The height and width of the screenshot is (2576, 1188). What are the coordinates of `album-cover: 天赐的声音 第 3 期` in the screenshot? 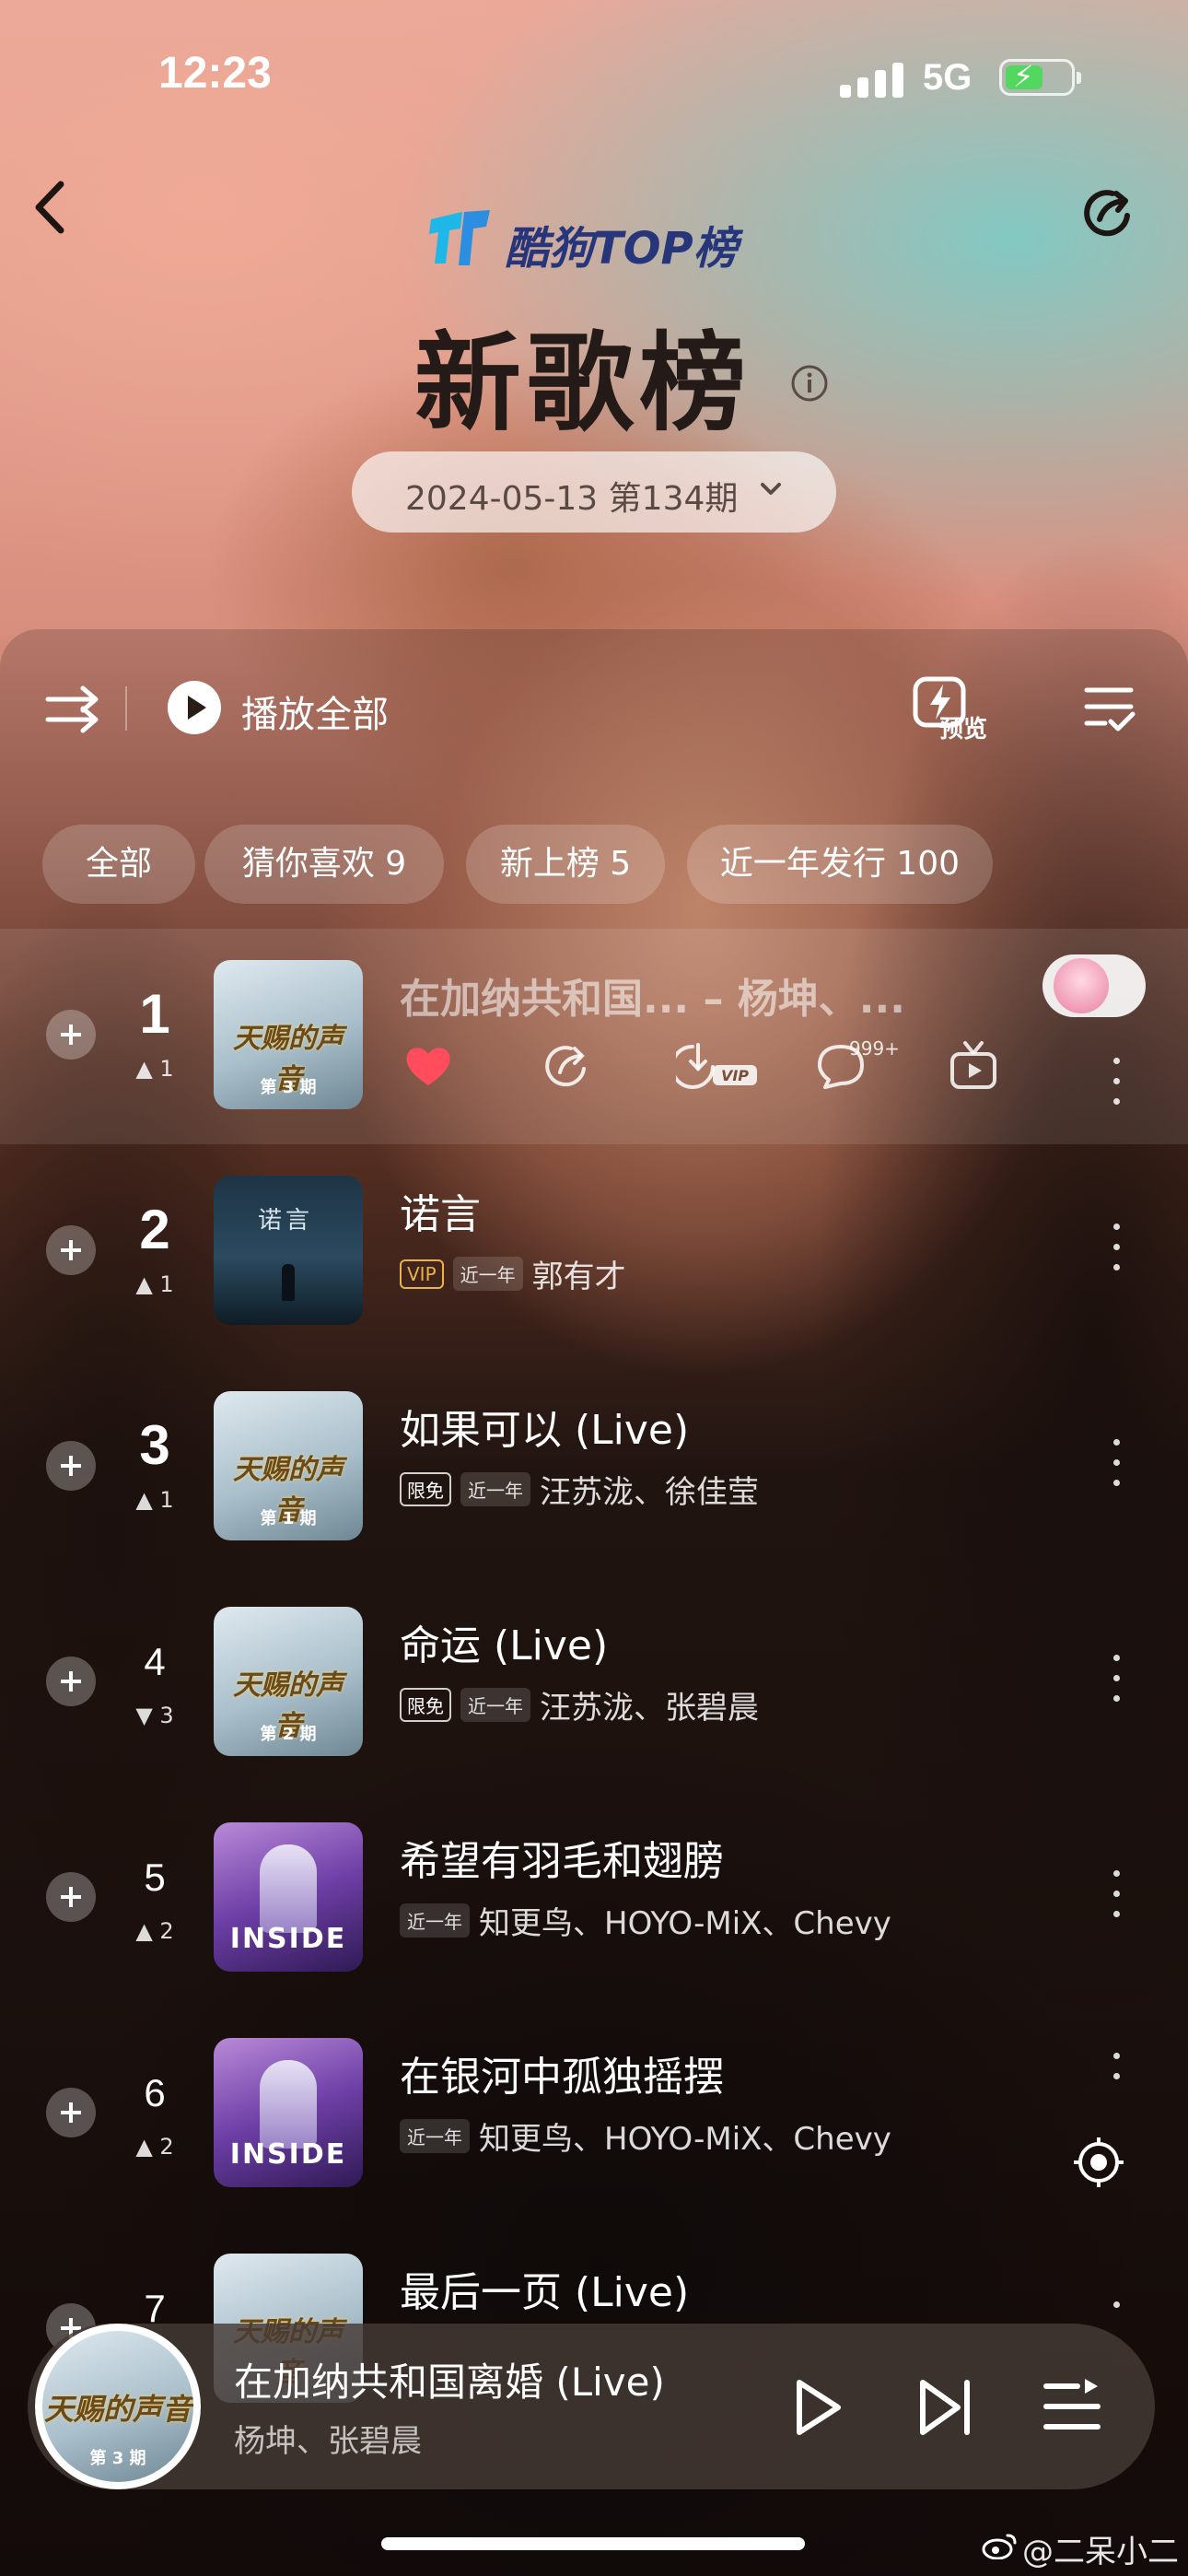 It's located at (288, 1034).